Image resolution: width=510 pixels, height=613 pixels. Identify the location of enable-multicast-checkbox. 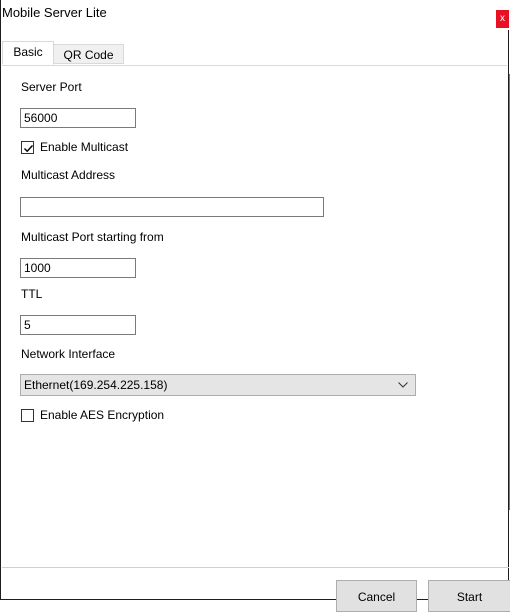
(27, 147).